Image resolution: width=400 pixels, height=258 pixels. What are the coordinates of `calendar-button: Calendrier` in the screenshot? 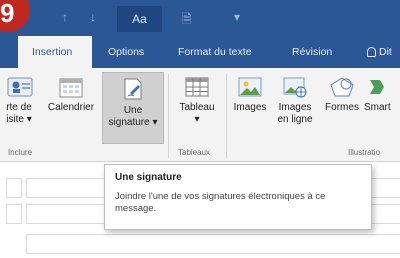 It's located at (71, 108).